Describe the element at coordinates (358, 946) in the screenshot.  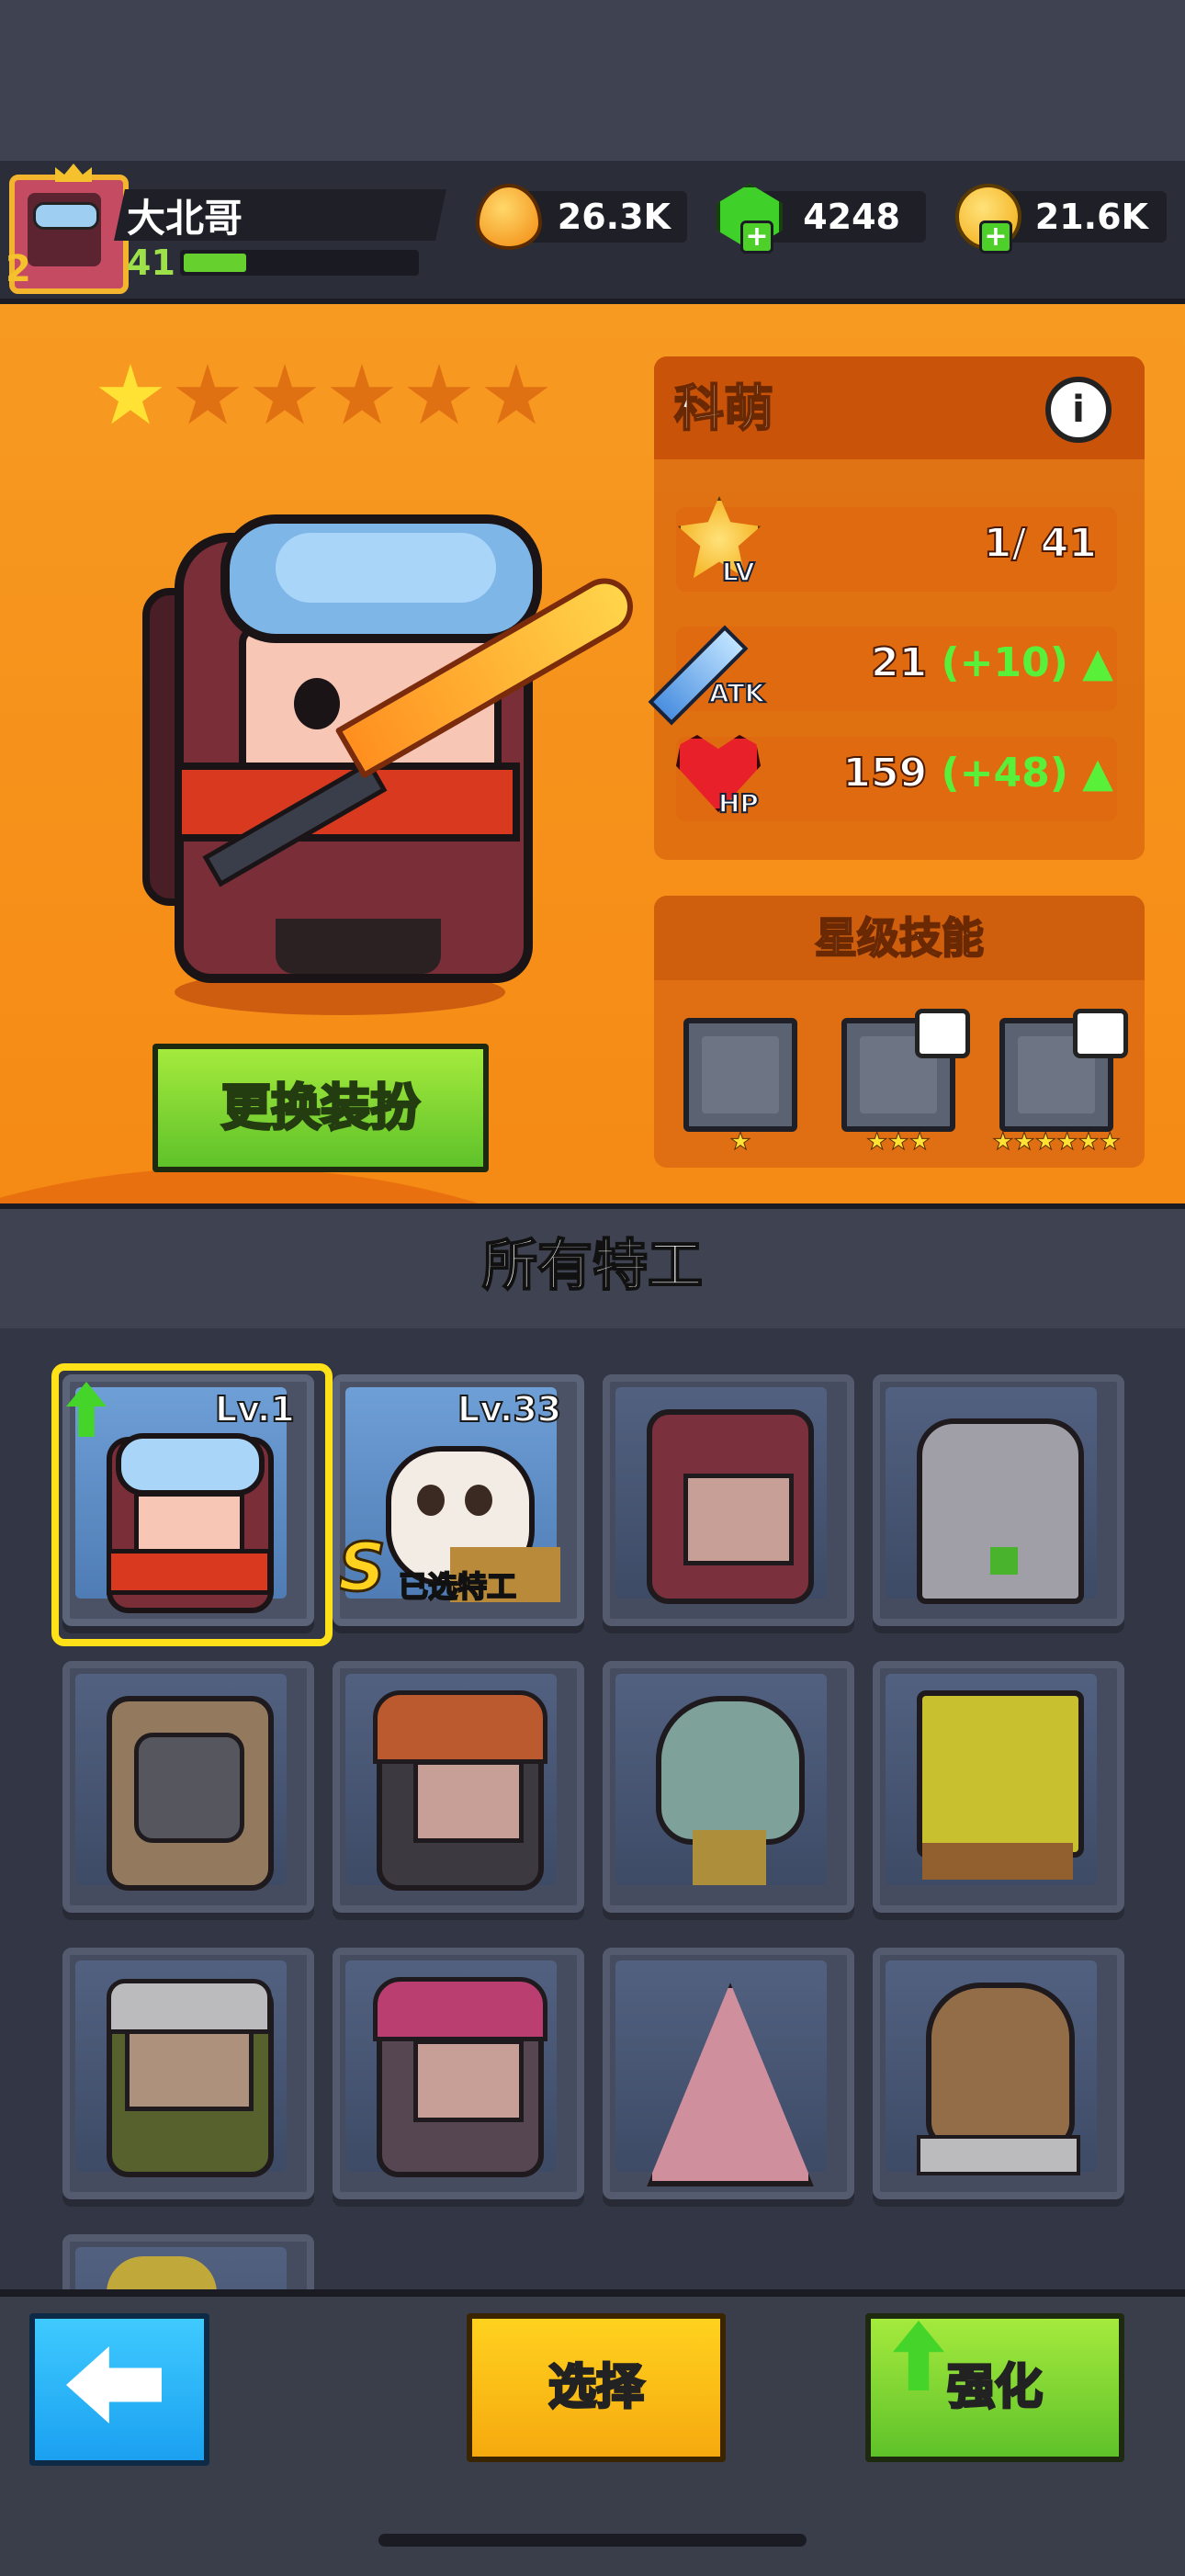
I see `character-legs` at that location.